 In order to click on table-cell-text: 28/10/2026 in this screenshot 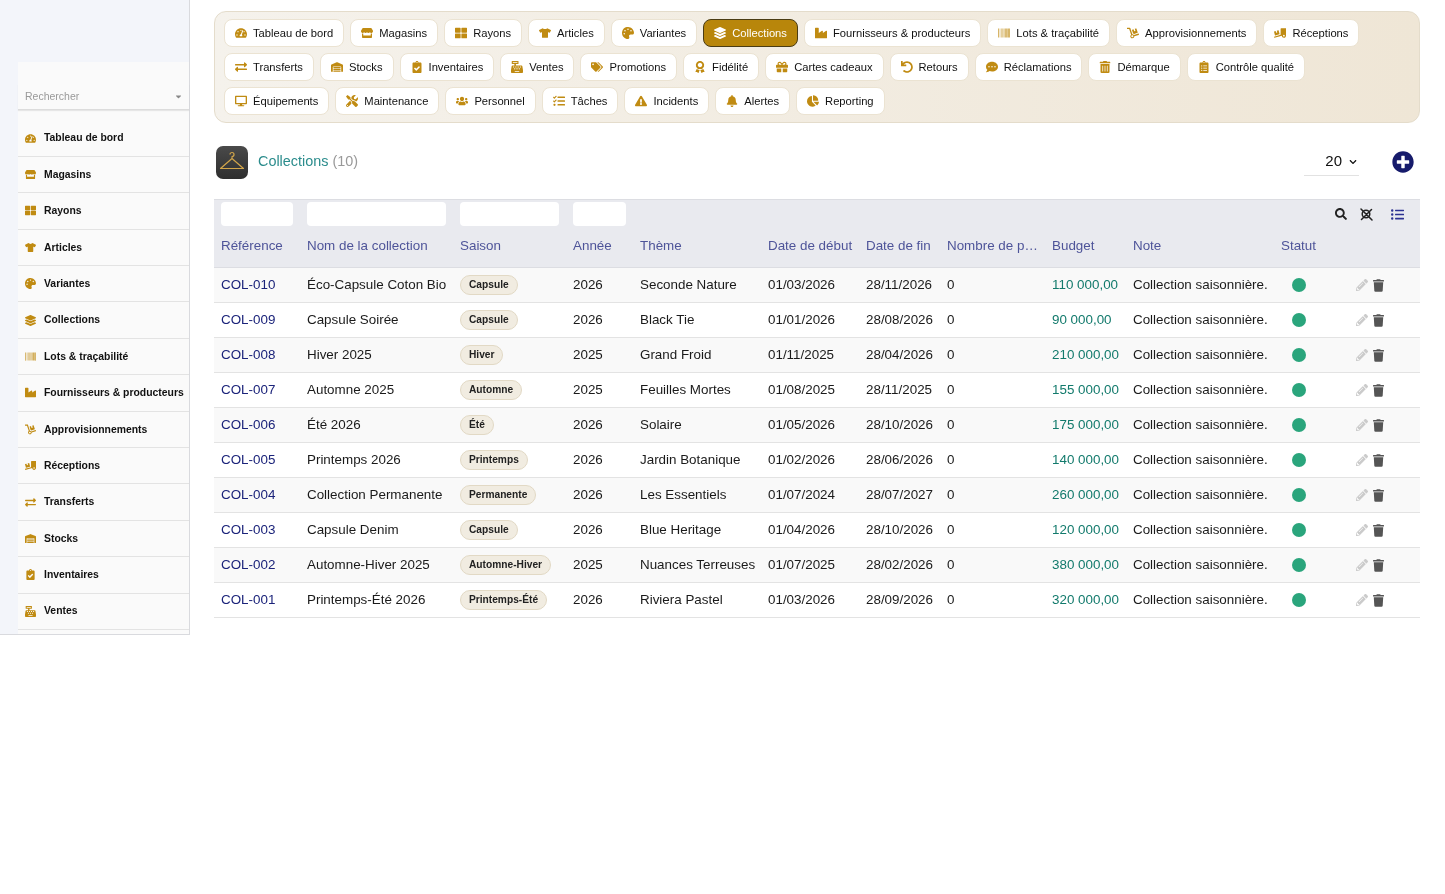, I will do `click(900, 529)`.